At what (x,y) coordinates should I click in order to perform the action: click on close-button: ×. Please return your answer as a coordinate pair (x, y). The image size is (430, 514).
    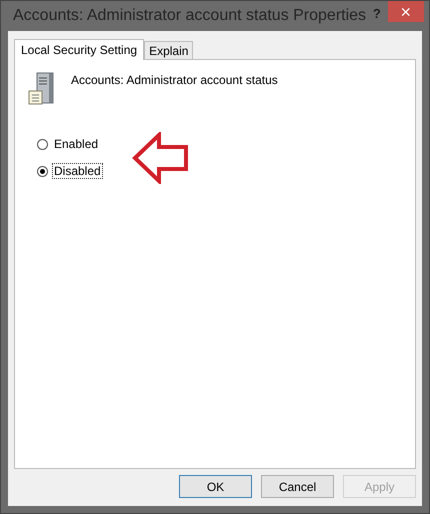
    Looking at the image, I should click on (406, 11).